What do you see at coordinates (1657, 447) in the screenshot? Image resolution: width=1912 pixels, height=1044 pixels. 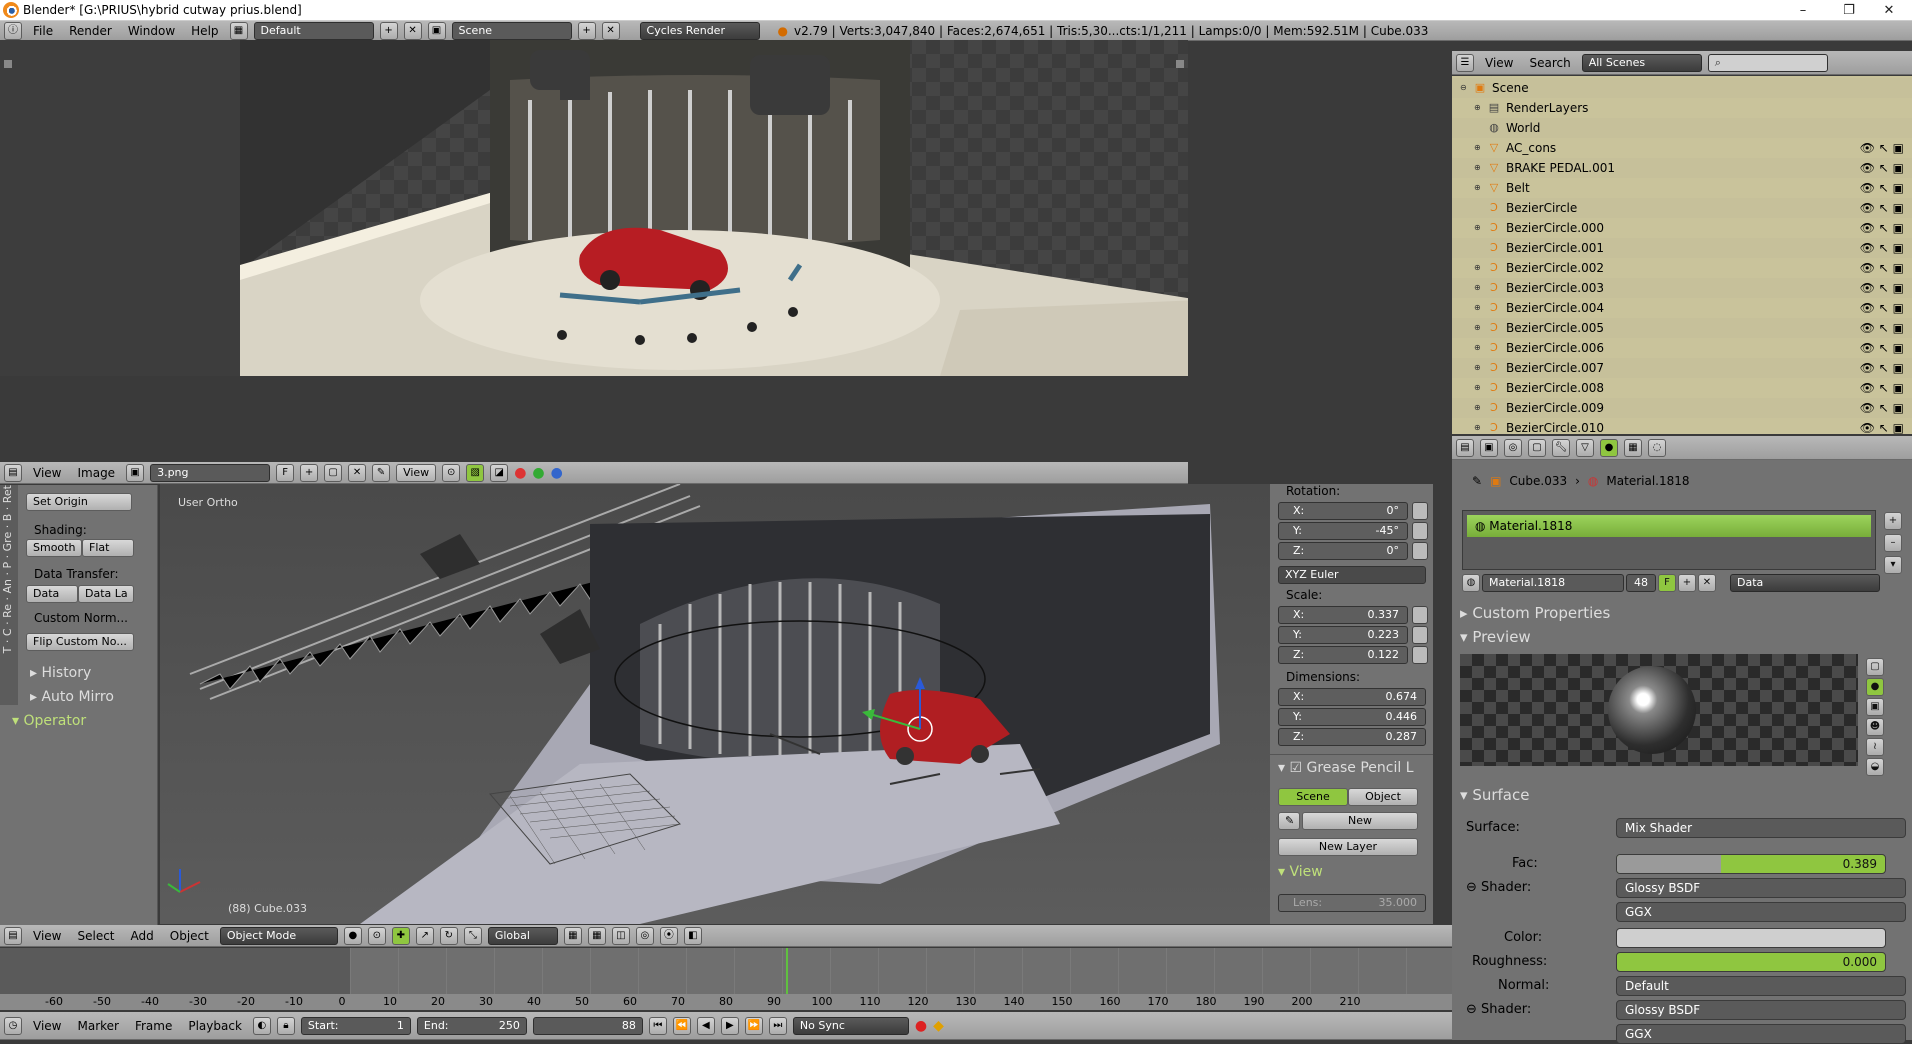 I see `physics-tab-icon: ◌` at bounding box center [1657, 447].